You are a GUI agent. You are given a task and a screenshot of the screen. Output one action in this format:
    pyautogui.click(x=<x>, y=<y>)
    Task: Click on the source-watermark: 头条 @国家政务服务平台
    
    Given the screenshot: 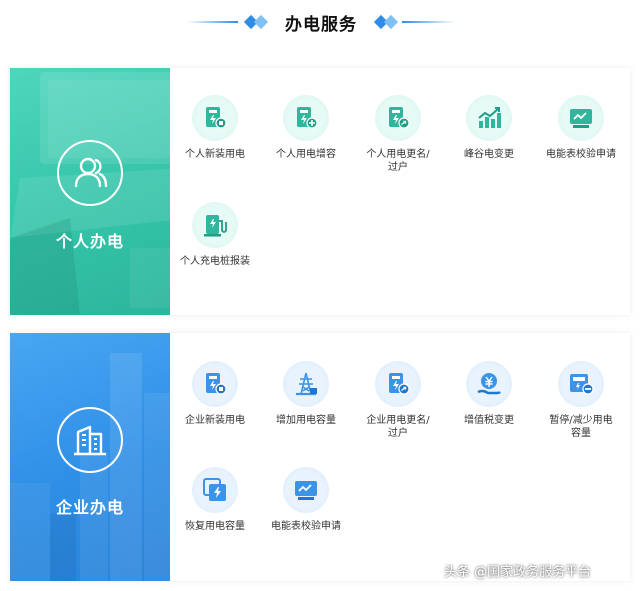 What is the action you would take?
    pyautogui.click(x=518, y=572)
    